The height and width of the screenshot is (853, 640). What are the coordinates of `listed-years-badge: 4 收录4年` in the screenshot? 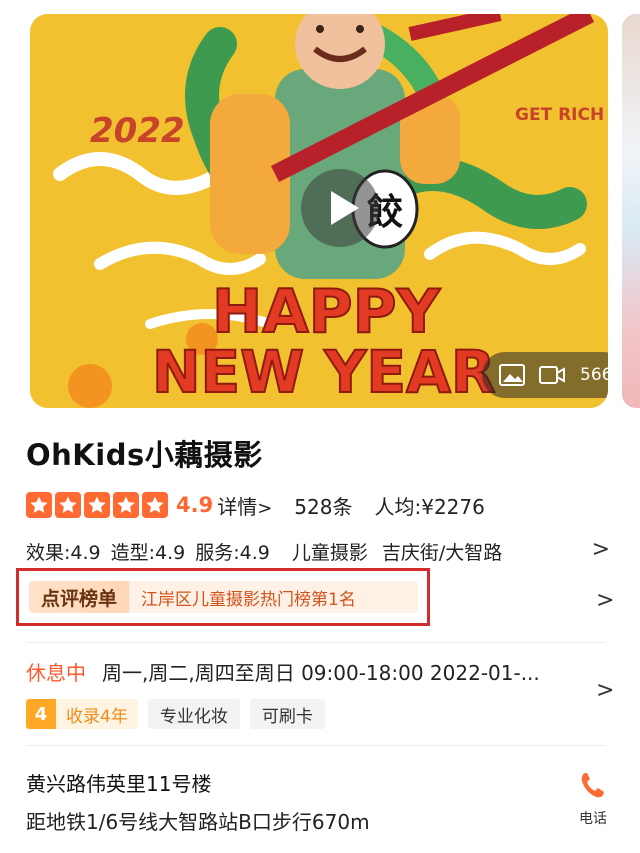 It's located at (82, 714).